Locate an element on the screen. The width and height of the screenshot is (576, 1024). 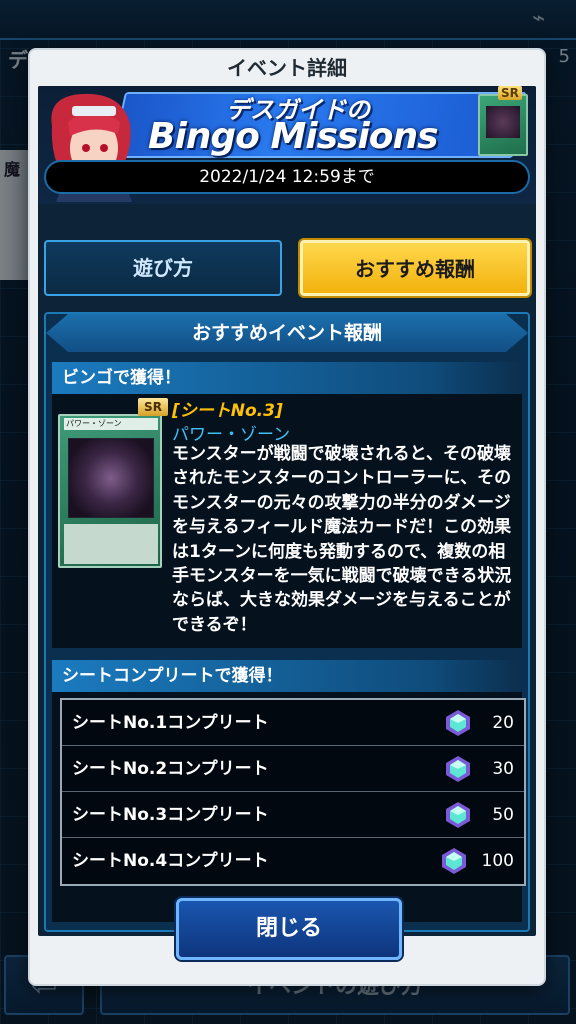
list-item: シートNo.3コンプリート 50 is located at coordinates (293, 815).